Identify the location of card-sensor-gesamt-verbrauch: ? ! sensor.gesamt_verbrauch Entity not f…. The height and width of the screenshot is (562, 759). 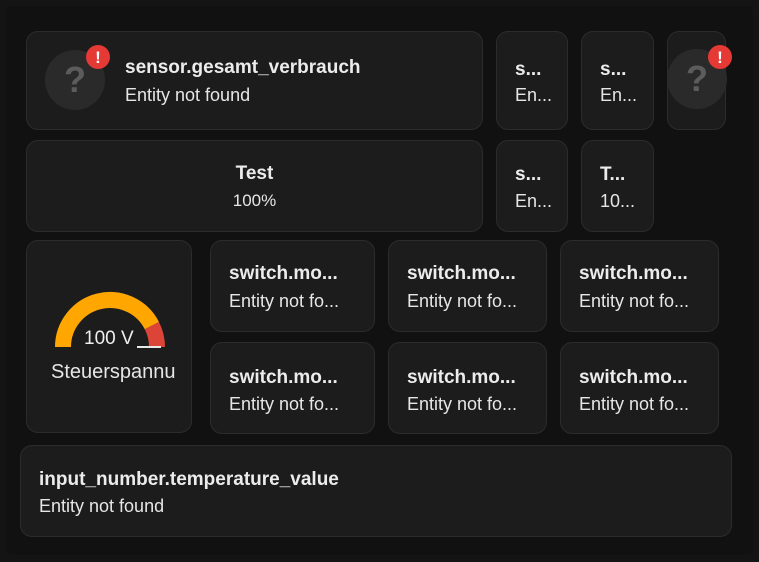
(254, 80).